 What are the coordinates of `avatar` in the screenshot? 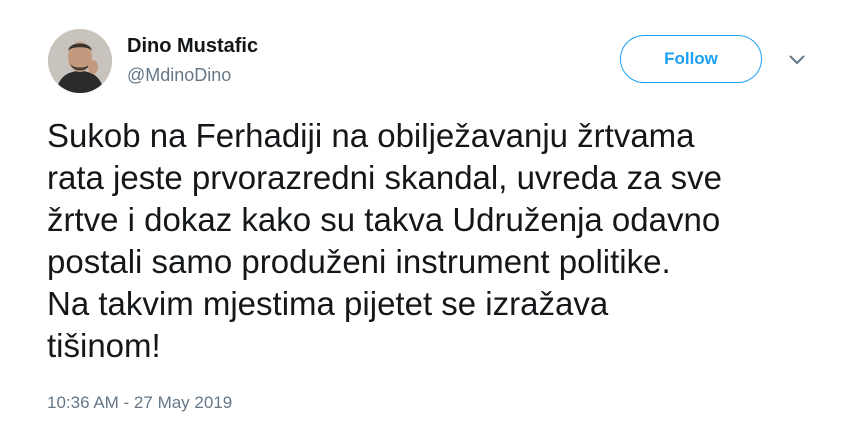 It's located at (80, 61).